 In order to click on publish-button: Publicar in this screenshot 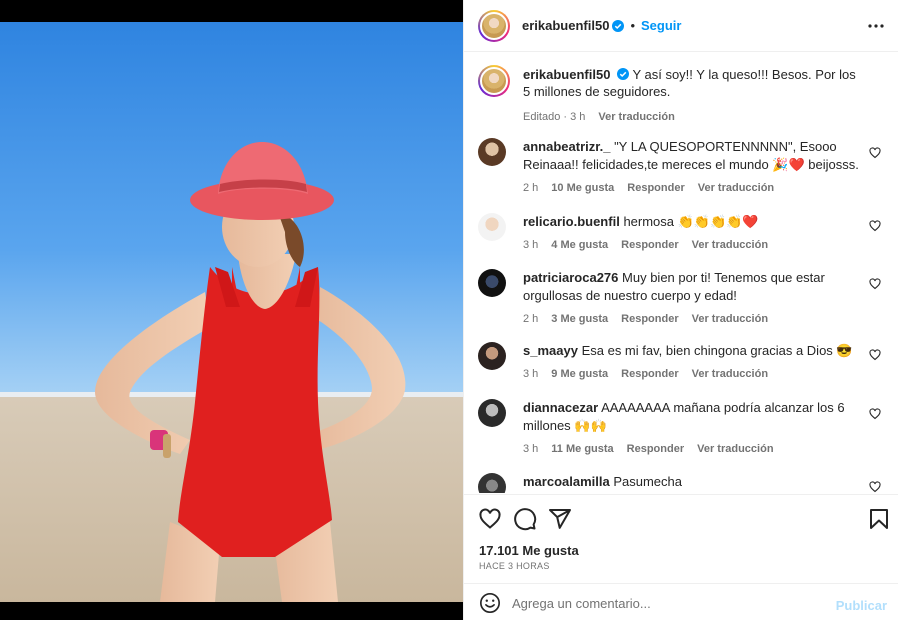, I will do `click(861, 605)`.